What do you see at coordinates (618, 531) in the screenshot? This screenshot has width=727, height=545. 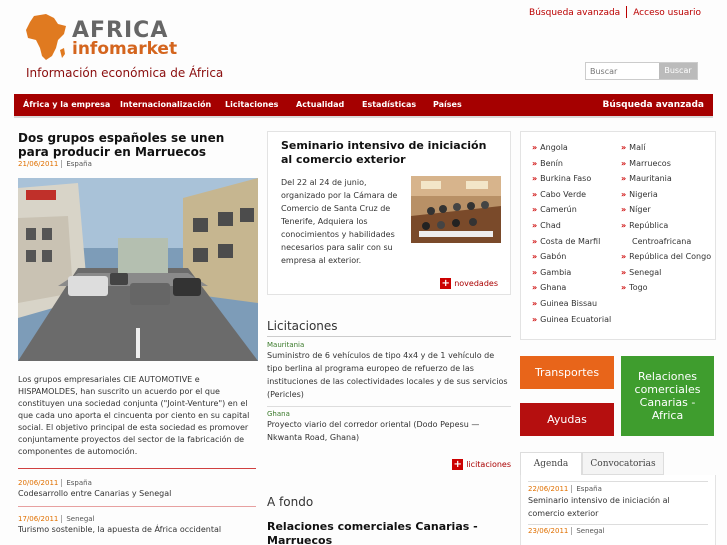 I see `list-item: 23/06/2011 Senegal` at bounding box center [618, 531].